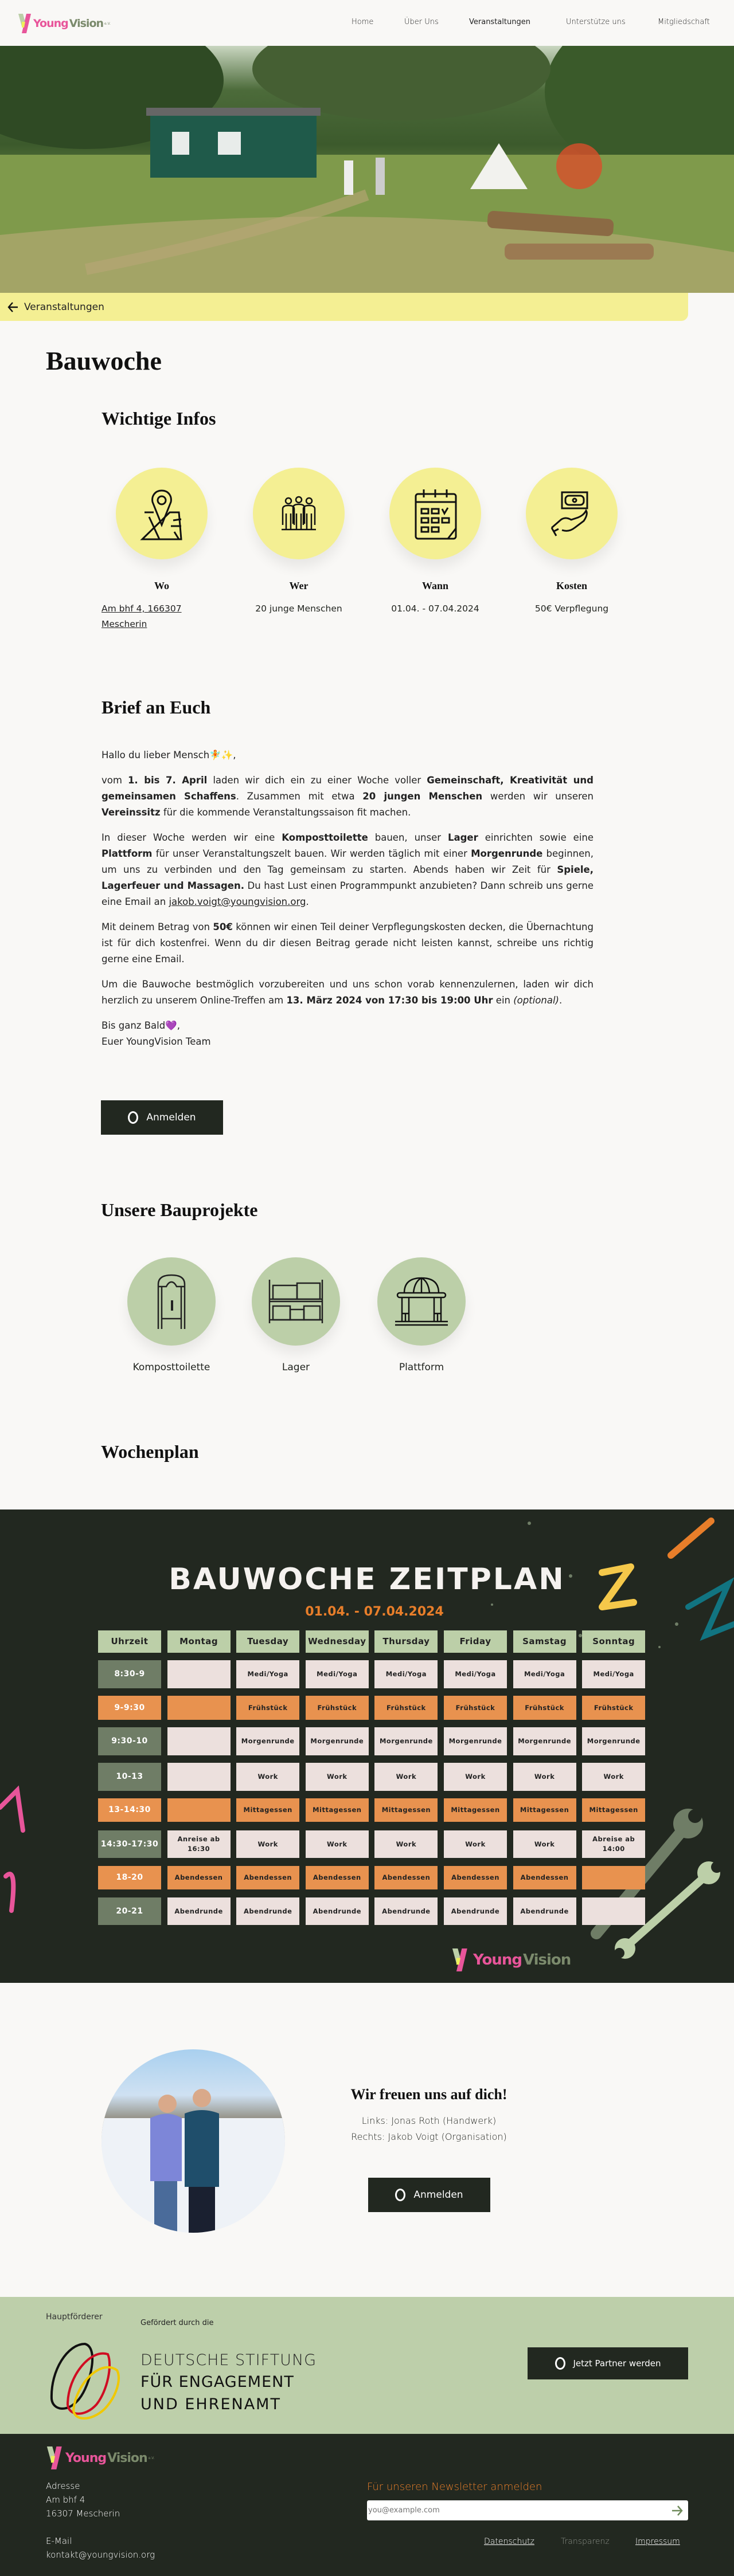 This screenshot has width=734, height=2576. Describe the element at coordinates (131, 812) in the screenshot. I see `letter-text: Vereinssitz` at that location.